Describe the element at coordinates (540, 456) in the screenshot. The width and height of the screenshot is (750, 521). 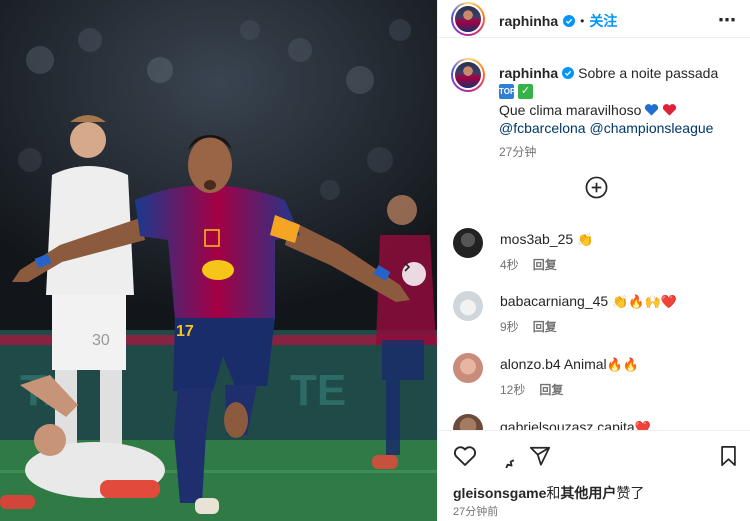
I see `share-send-icon` at that location.